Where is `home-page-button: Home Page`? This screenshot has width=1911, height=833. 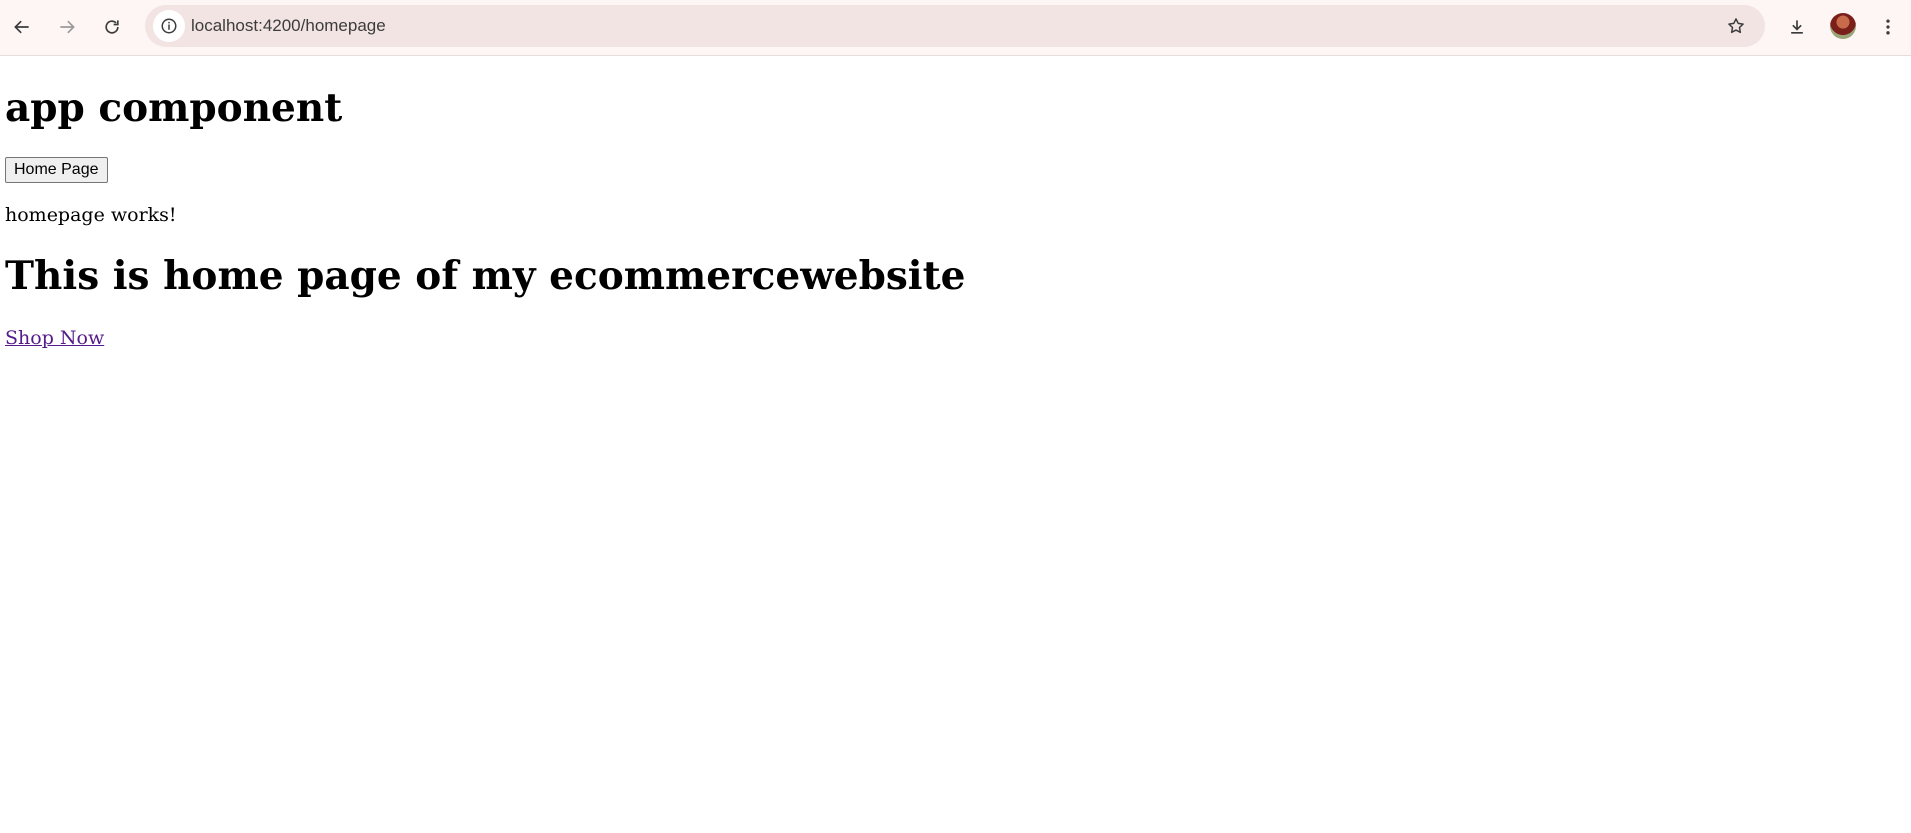 home-page-button: Home Page is located at coordinates (56, 170).